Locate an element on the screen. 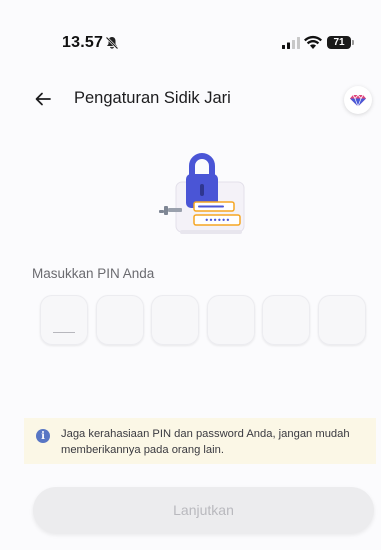  padlock-password-card-icon: •••••• is located at coordinates (202, 193).